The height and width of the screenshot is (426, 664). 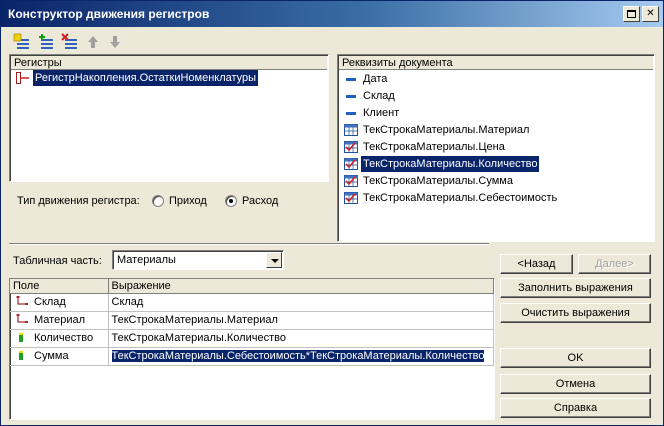 What do you see at coordinates (22, 78) in the screenshot?
I see `register-icon` at bounding box center [22, 78].